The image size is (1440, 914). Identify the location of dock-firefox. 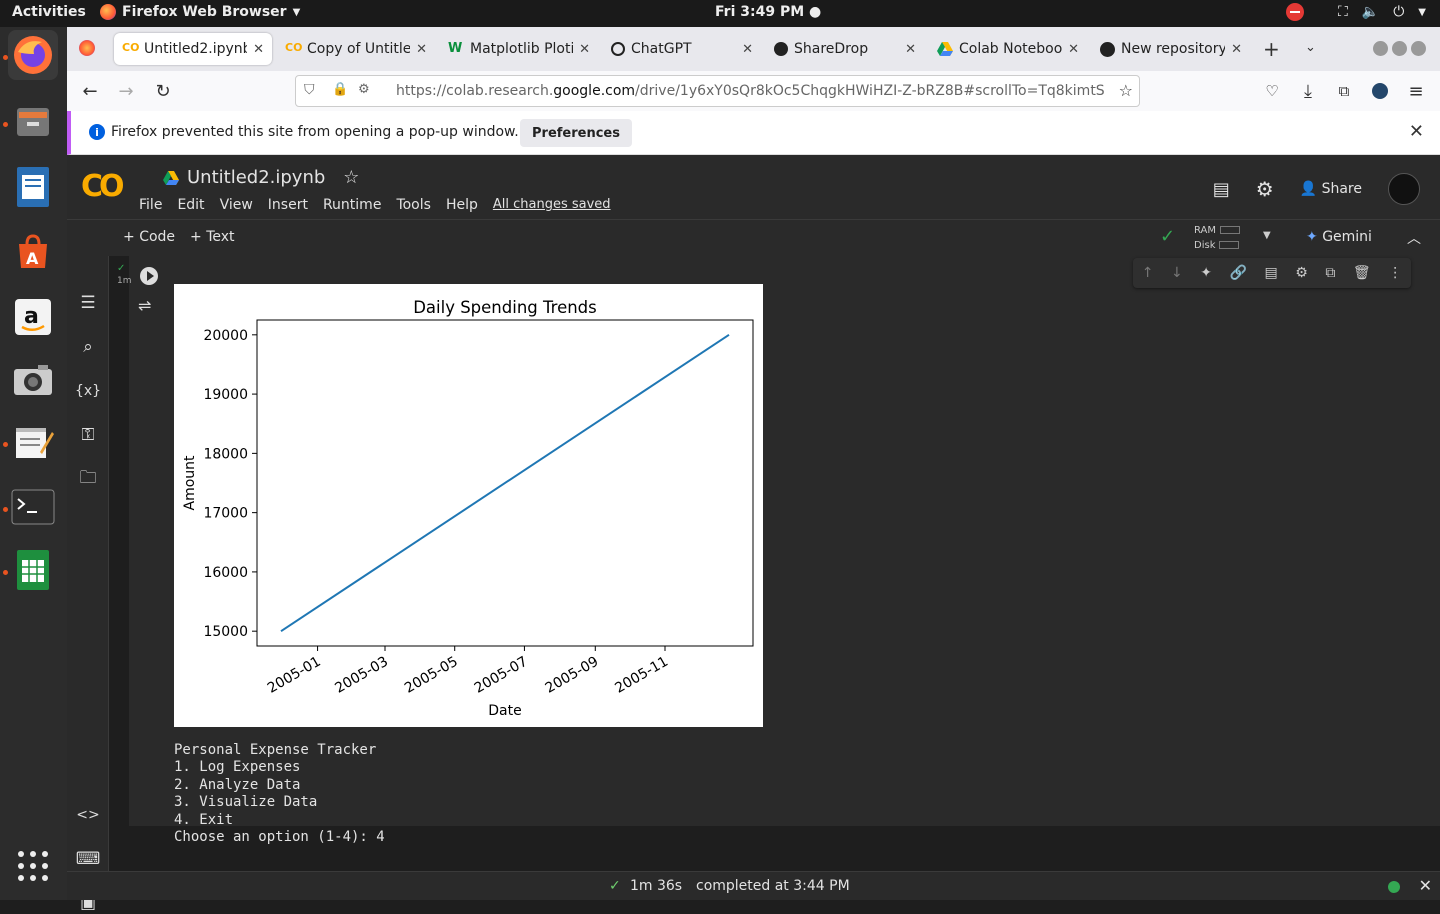
(33, 55).